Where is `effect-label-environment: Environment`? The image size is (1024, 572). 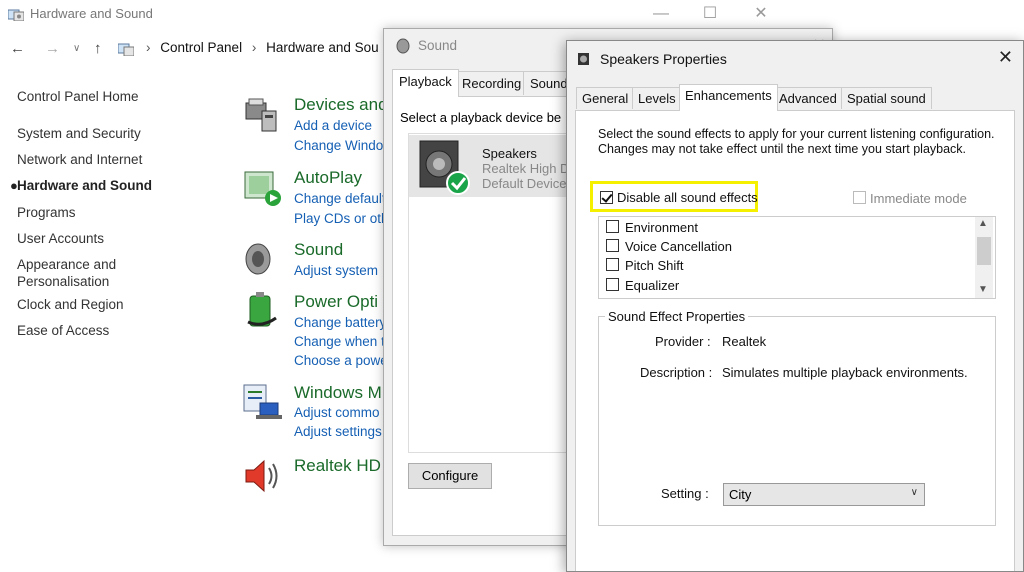 effect-label-environment: Environment is located at coordinates (661, 227).